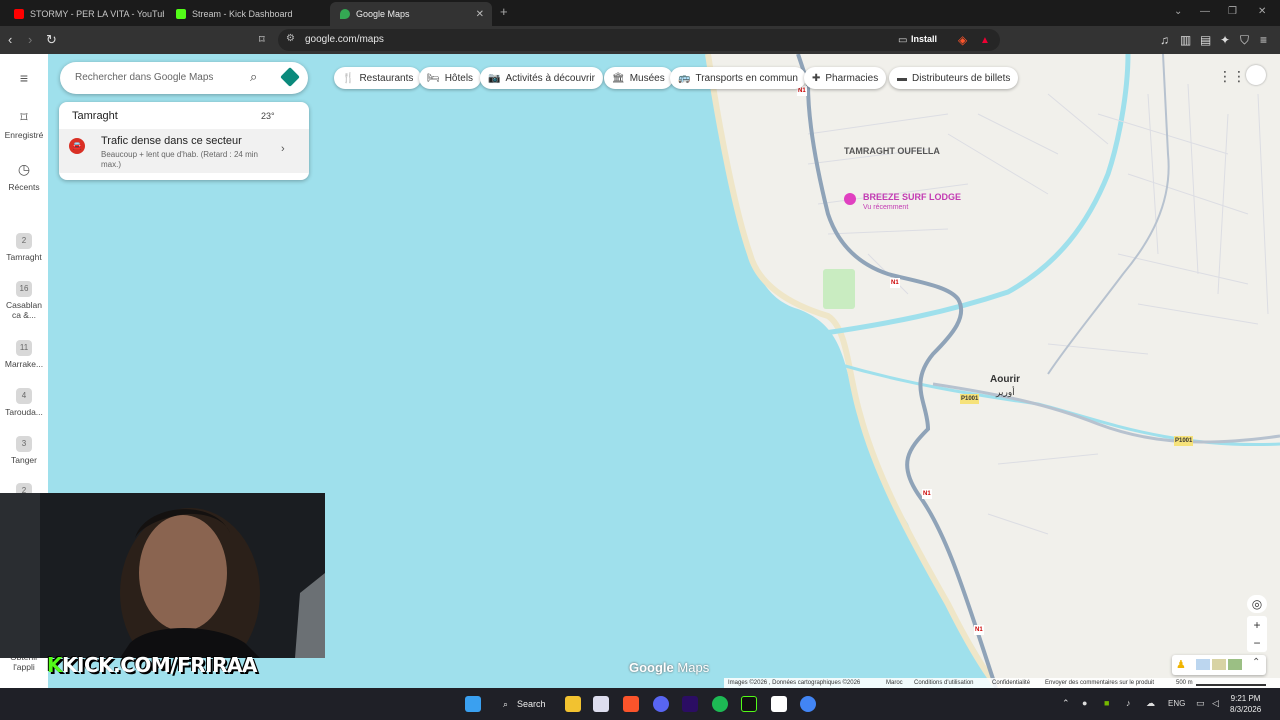  Describe the element at coordinates (1150, 703) in the screenshot. I see `cloud-icon: ☁` at that location.